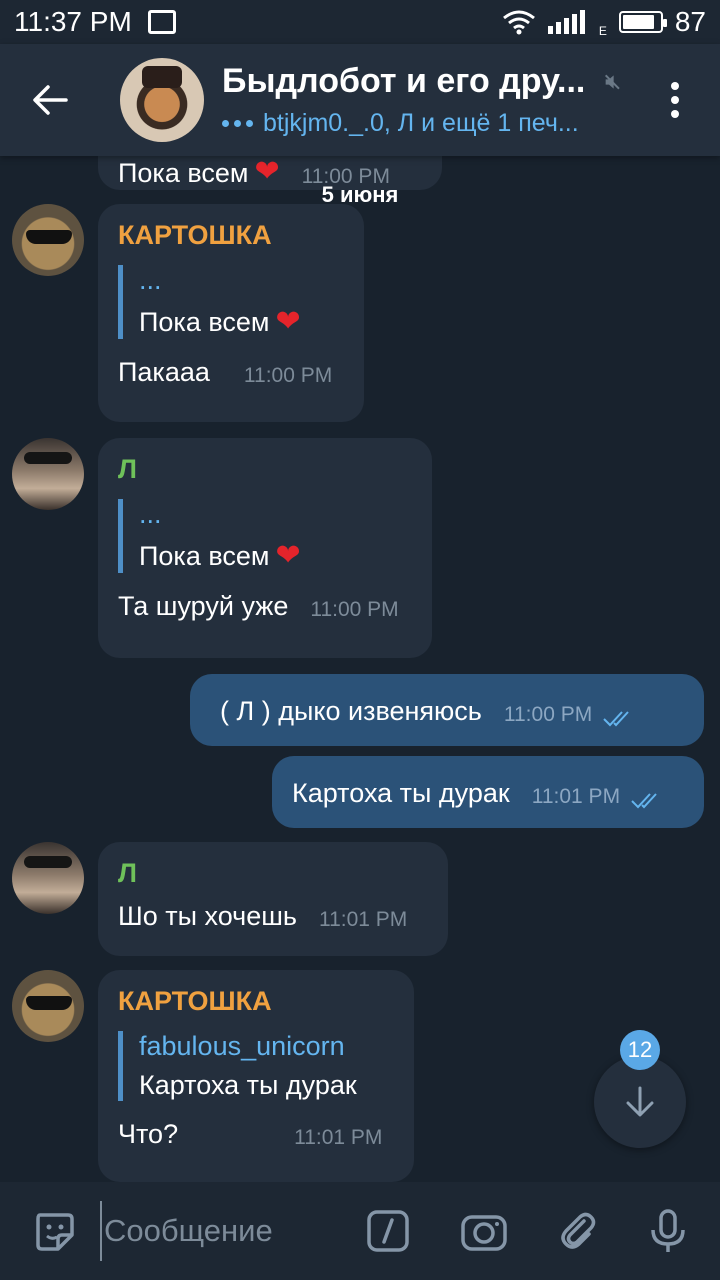  I want to click on message-bubble-outgoing: Картоха ты дурак 11:01 PM, so click(488, 792).